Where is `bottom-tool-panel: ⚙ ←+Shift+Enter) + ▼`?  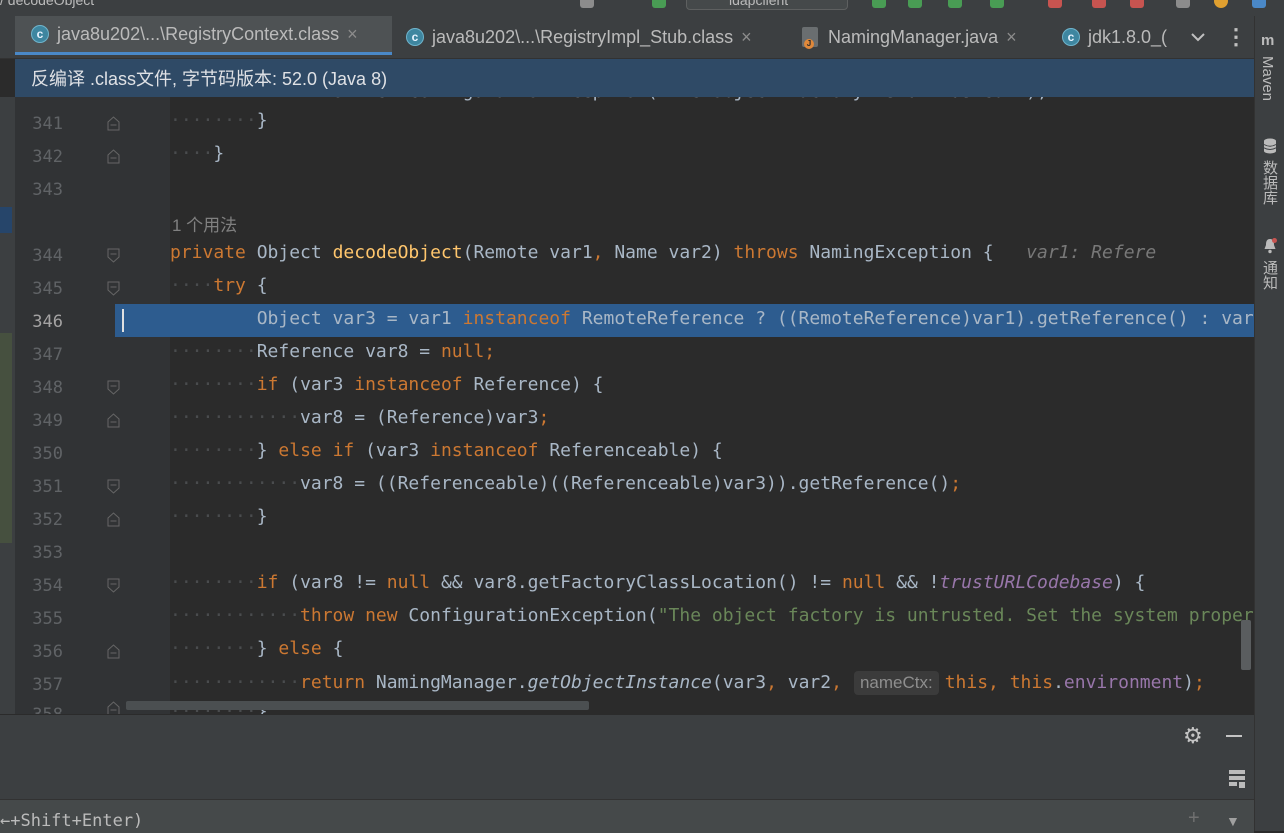 bottom-tool-panel: ⚙ ←+Shift+Enter) + ▼ is located at coordinates (627, 773).